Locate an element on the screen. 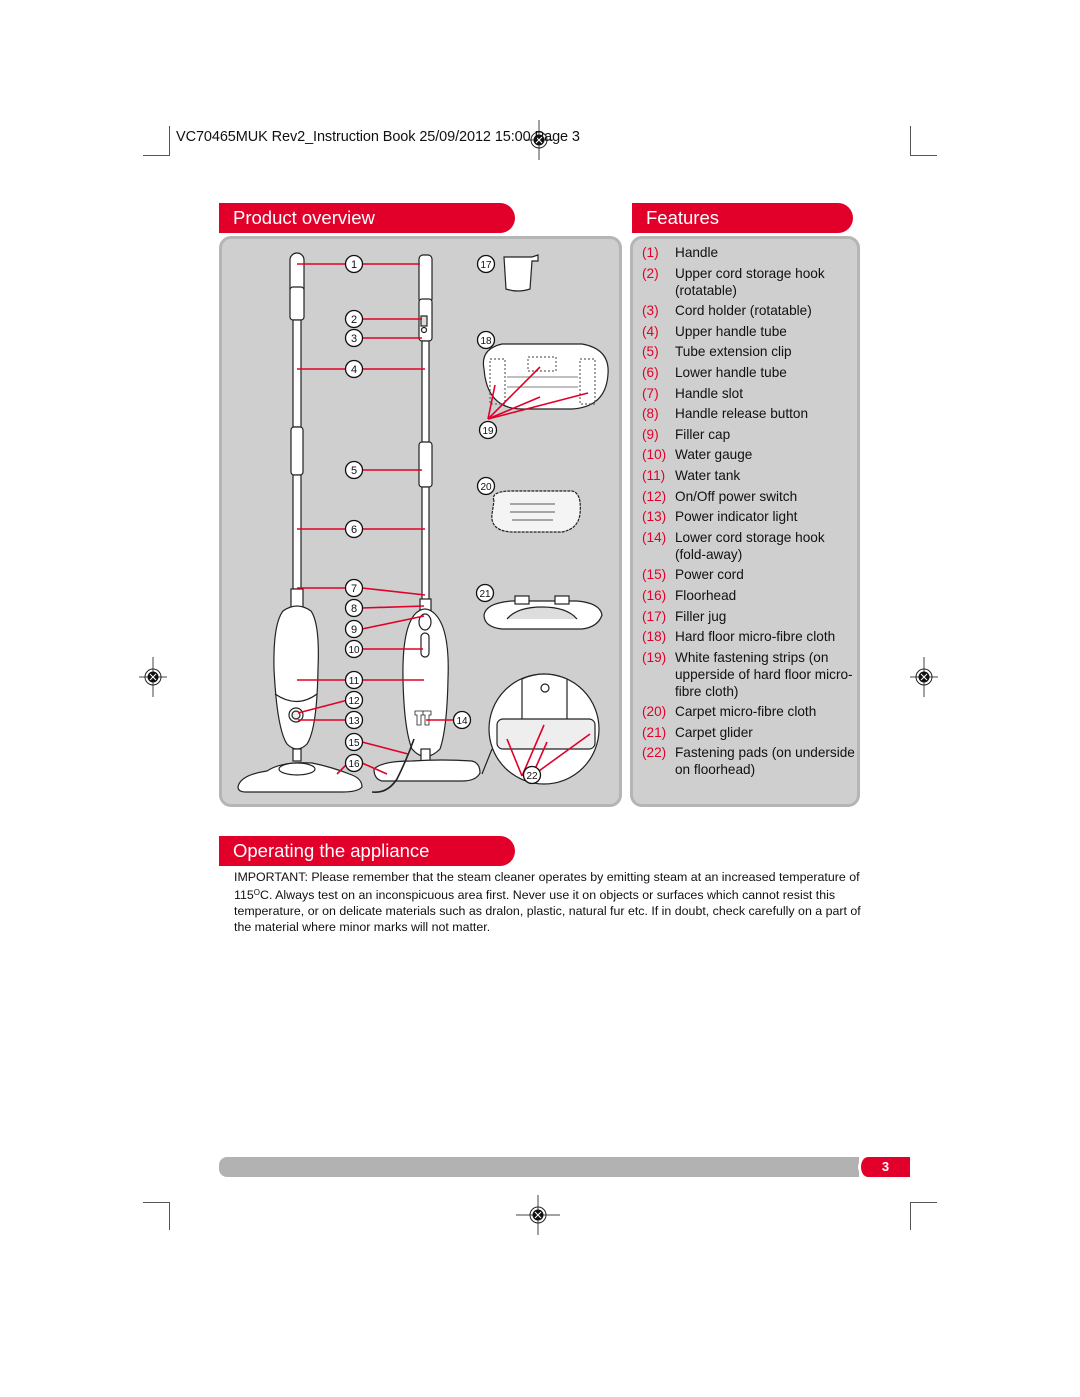  feature-item: (16) Floorhead is located at coordinates (750, 595).